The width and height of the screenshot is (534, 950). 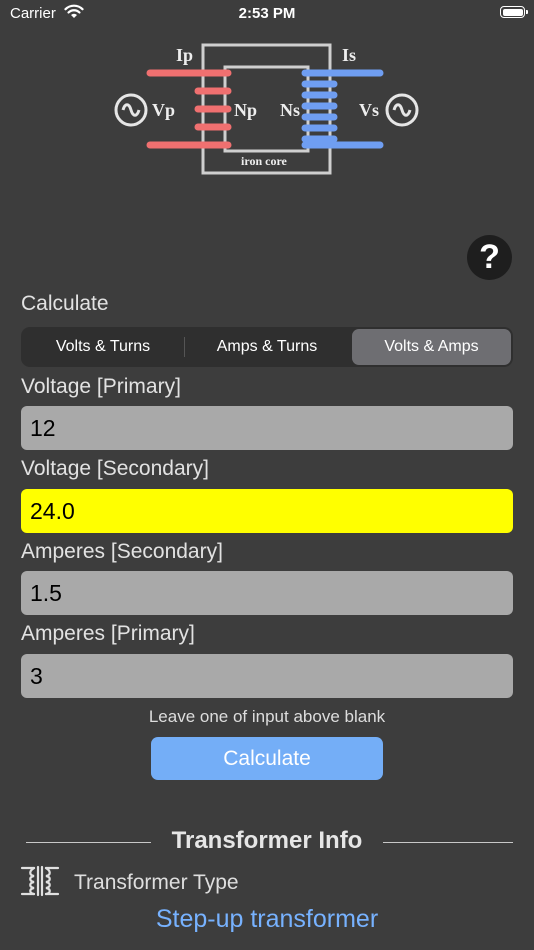 What do you see at coordinates (290, 110) in the screenshot?
I see `label-ns: Ns` at bounding box center [290, 110].